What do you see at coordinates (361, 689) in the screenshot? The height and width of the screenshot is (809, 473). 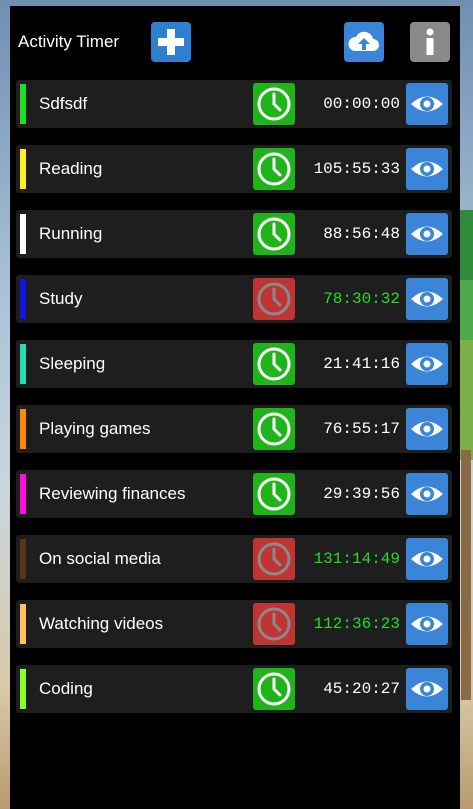 I see `activity-time: 45:20:27` at bounding box center [361, 689].